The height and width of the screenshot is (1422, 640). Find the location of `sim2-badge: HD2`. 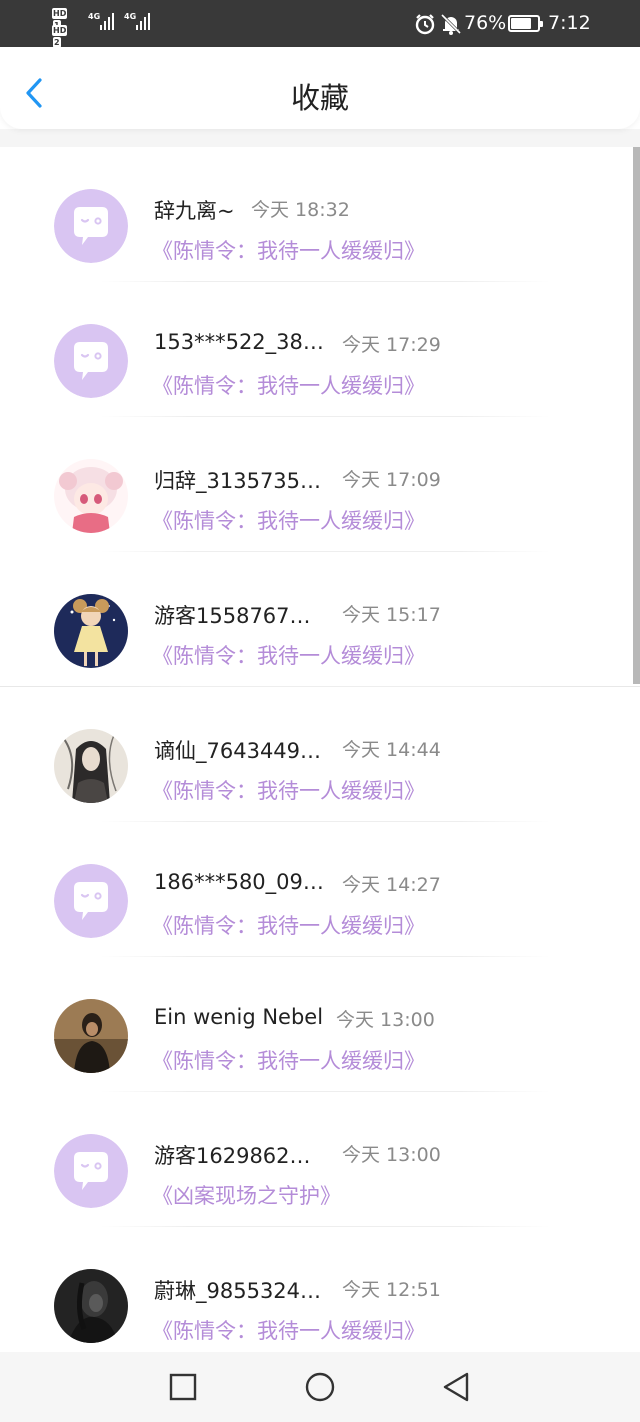

sim2-badge: HD2 is located at coordinates (60, 36).